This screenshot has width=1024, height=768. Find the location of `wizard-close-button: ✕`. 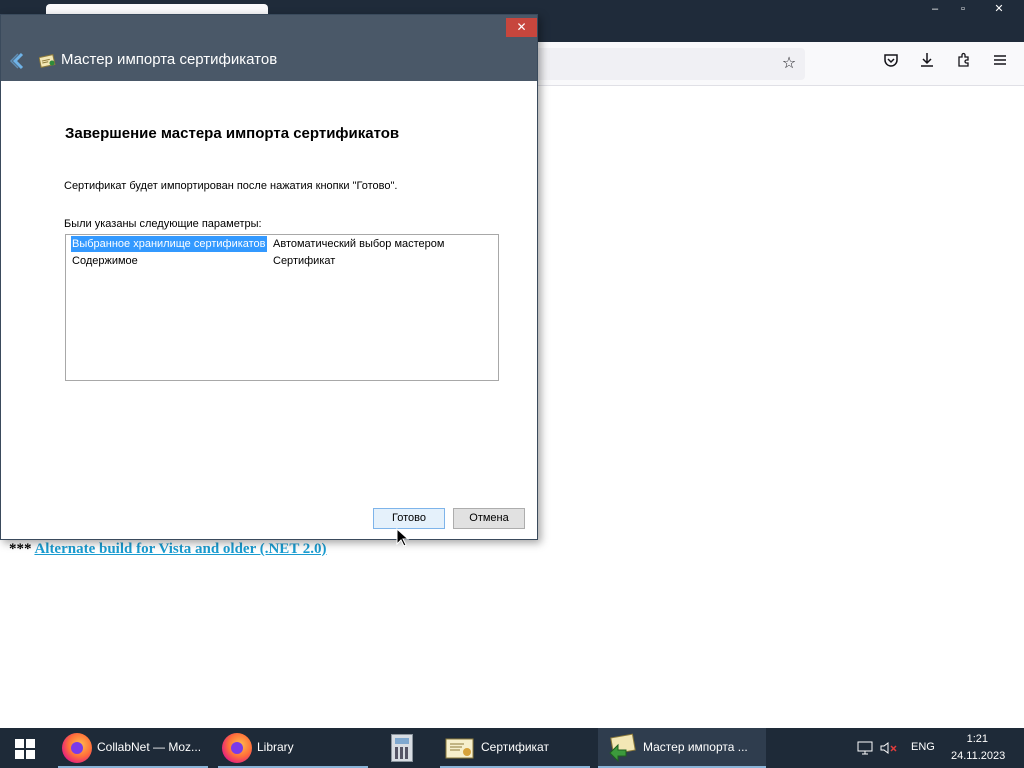

wizard-close-button: ✕ is located at coordinates (521, 27).